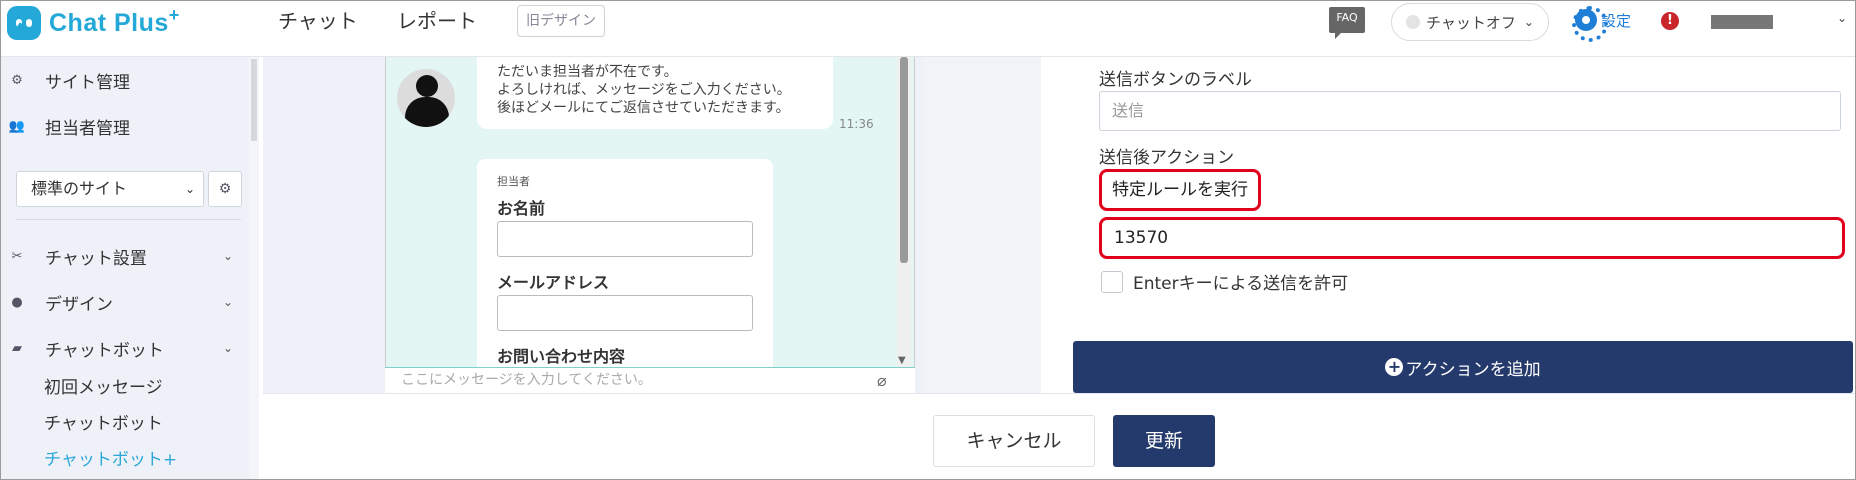 The width and height of the screenshot is (1856, 480). I want to click on sidebar-subitem-chatbot: チャットボット, so click(103, 421).